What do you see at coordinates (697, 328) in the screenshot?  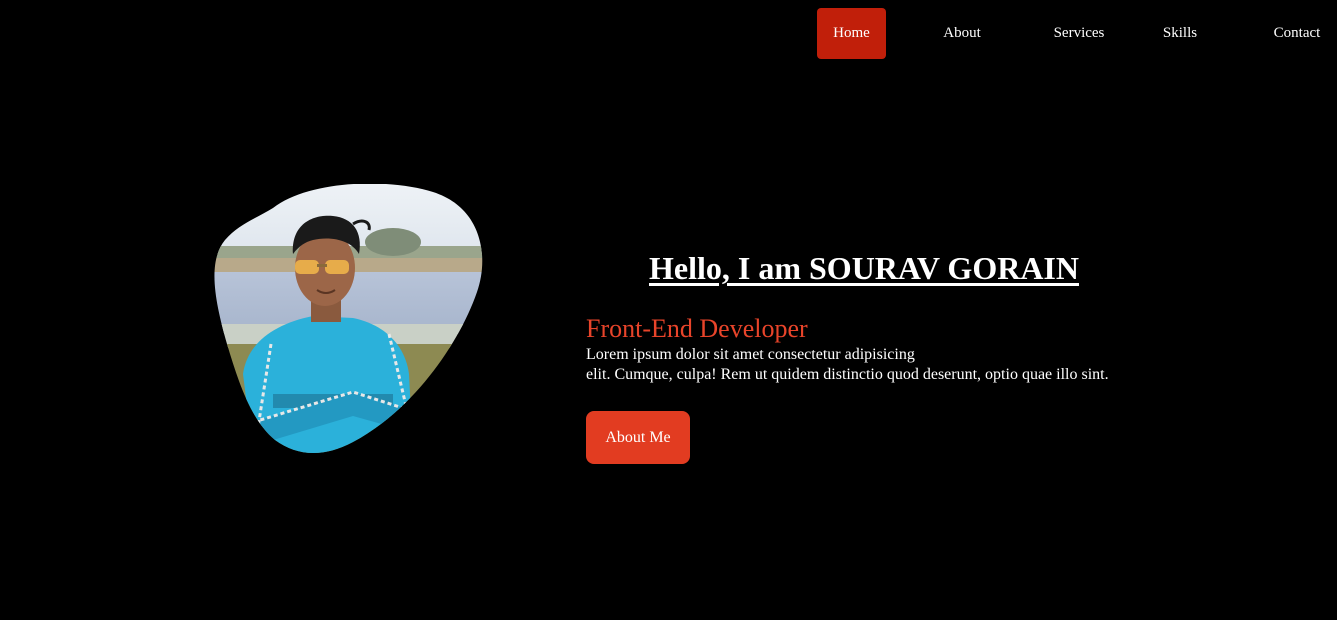 I see `hero-role: Front-End Developer` at bounding box center [697, 328].